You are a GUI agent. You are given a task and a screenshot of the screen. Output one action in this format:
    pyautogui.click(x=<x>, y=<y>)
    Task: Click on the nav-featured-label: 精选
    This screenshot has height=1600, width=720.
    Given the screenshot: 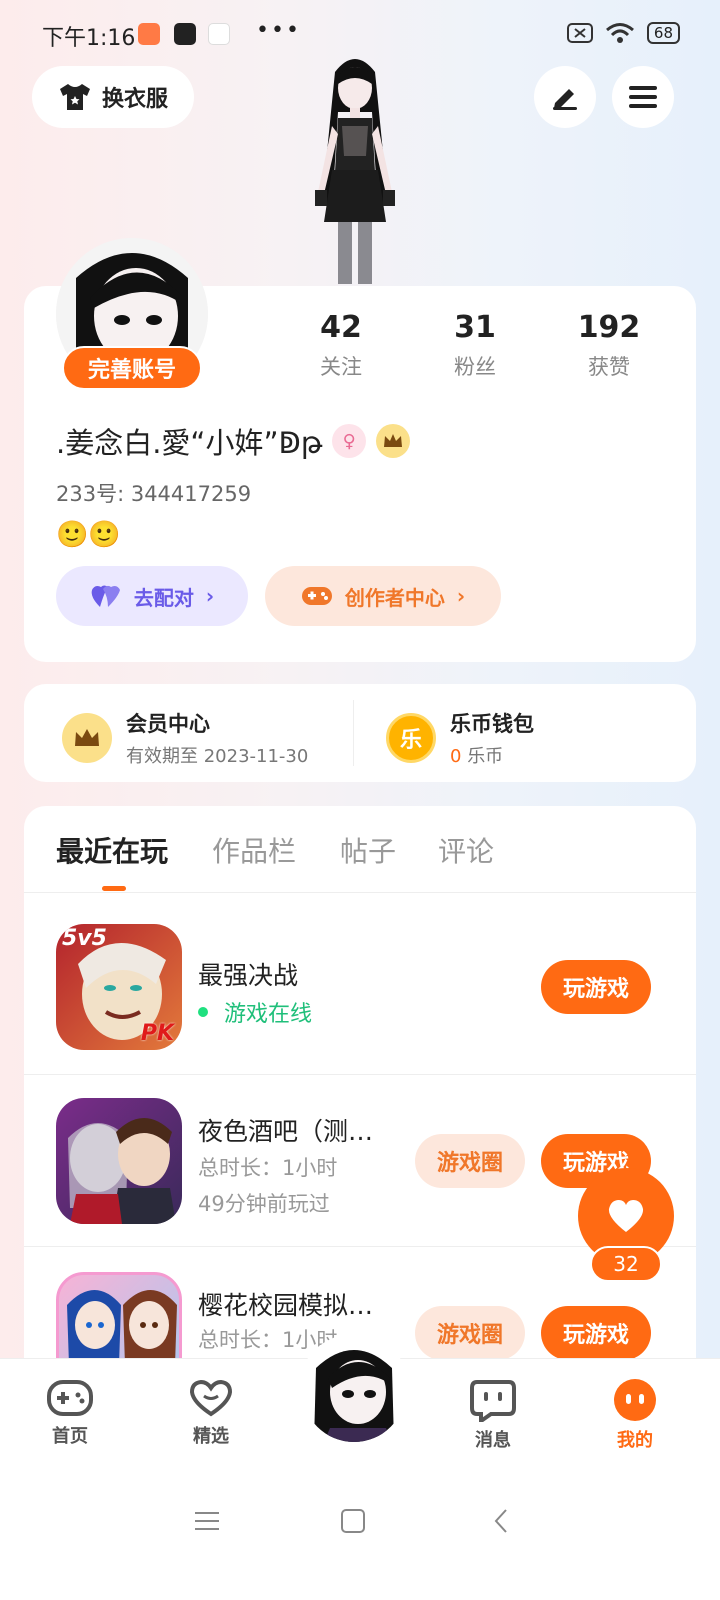 What is the action you would take?
    pyautogui.click(x=211, y=1436)
    